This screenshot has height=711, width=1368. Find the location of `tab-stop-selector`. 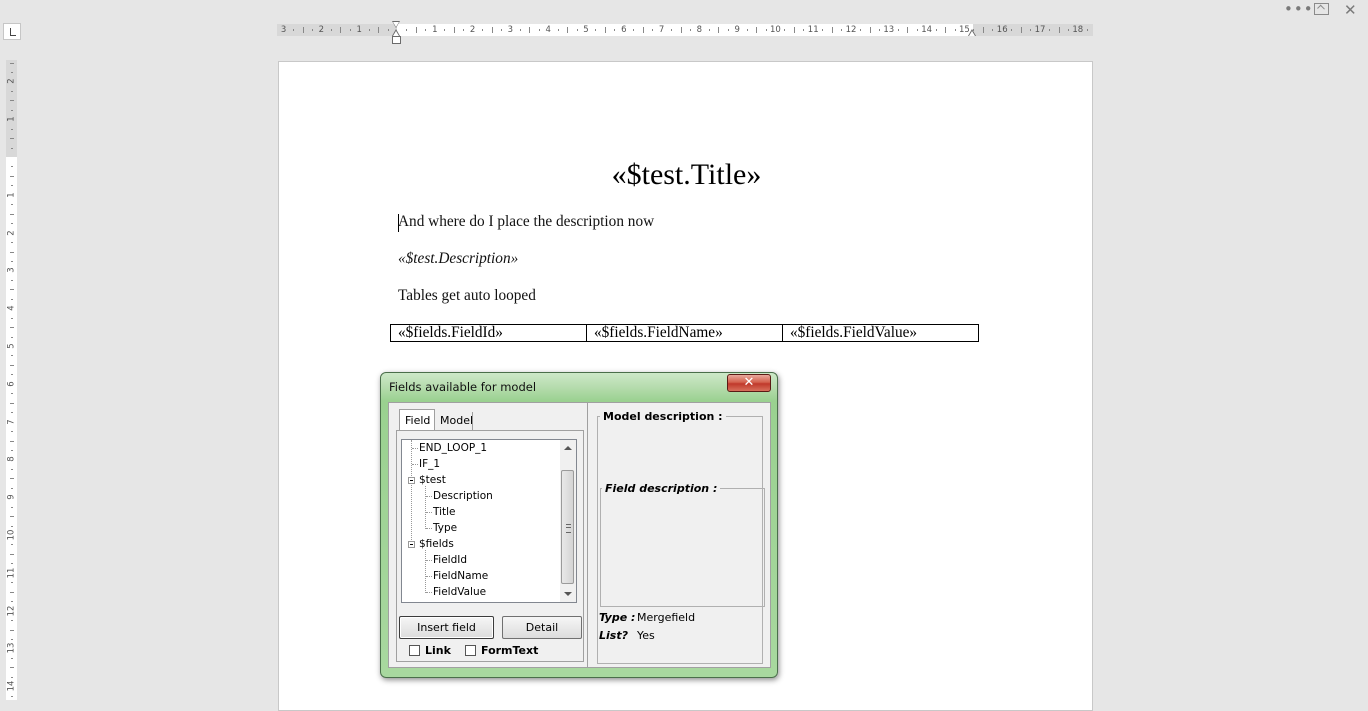

tab-stop-selector is located at coordinates (12, 31).